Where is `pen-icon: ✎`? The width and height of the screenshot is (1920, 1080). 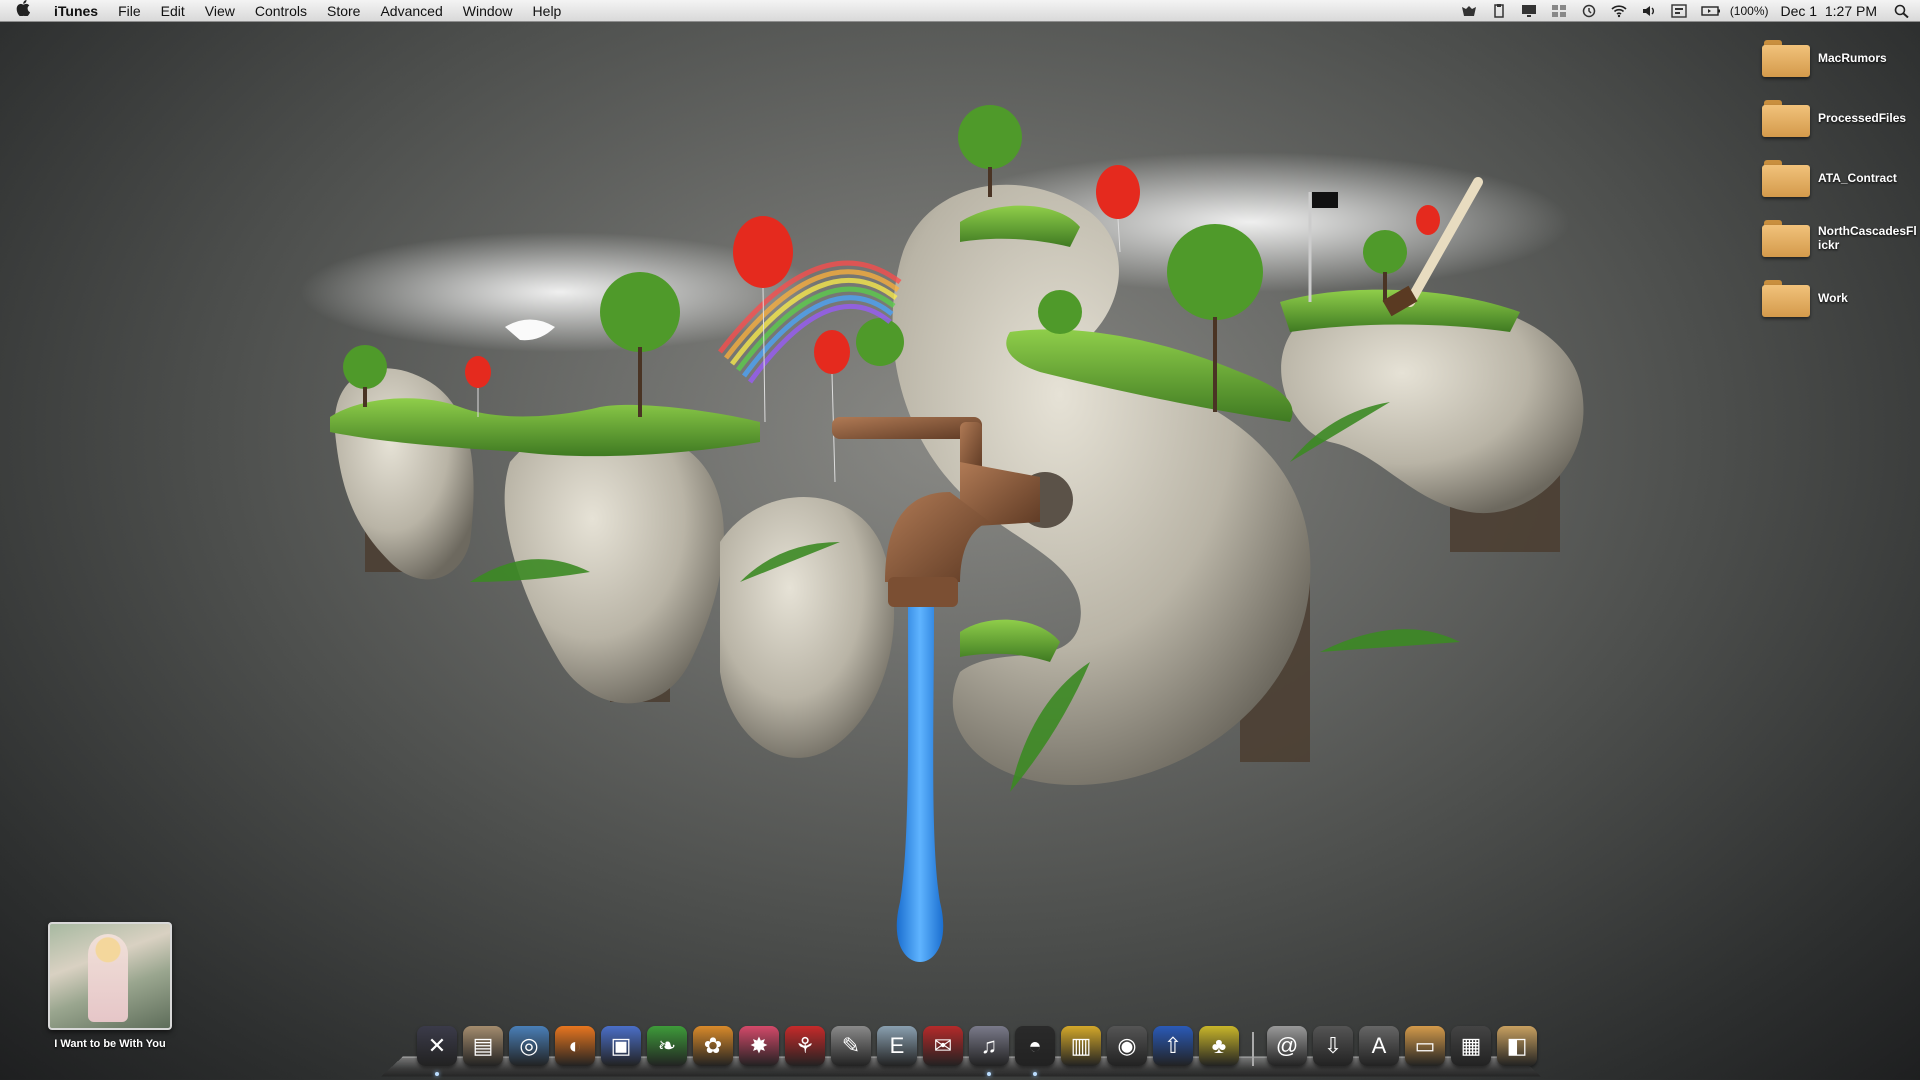 pen-icon: ✎ is located at coordinates (851, 1046).